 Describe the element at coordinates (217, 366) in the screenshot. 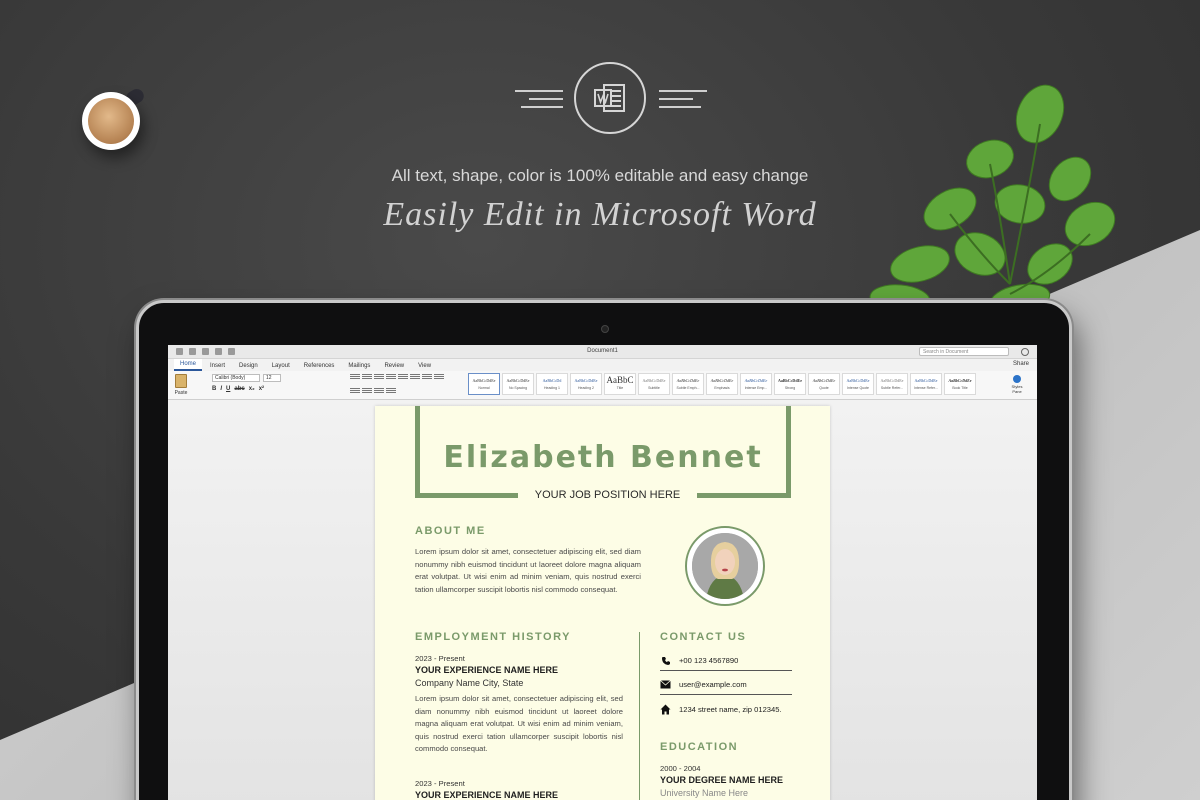

I see `tab-insert: Insert` at that location.